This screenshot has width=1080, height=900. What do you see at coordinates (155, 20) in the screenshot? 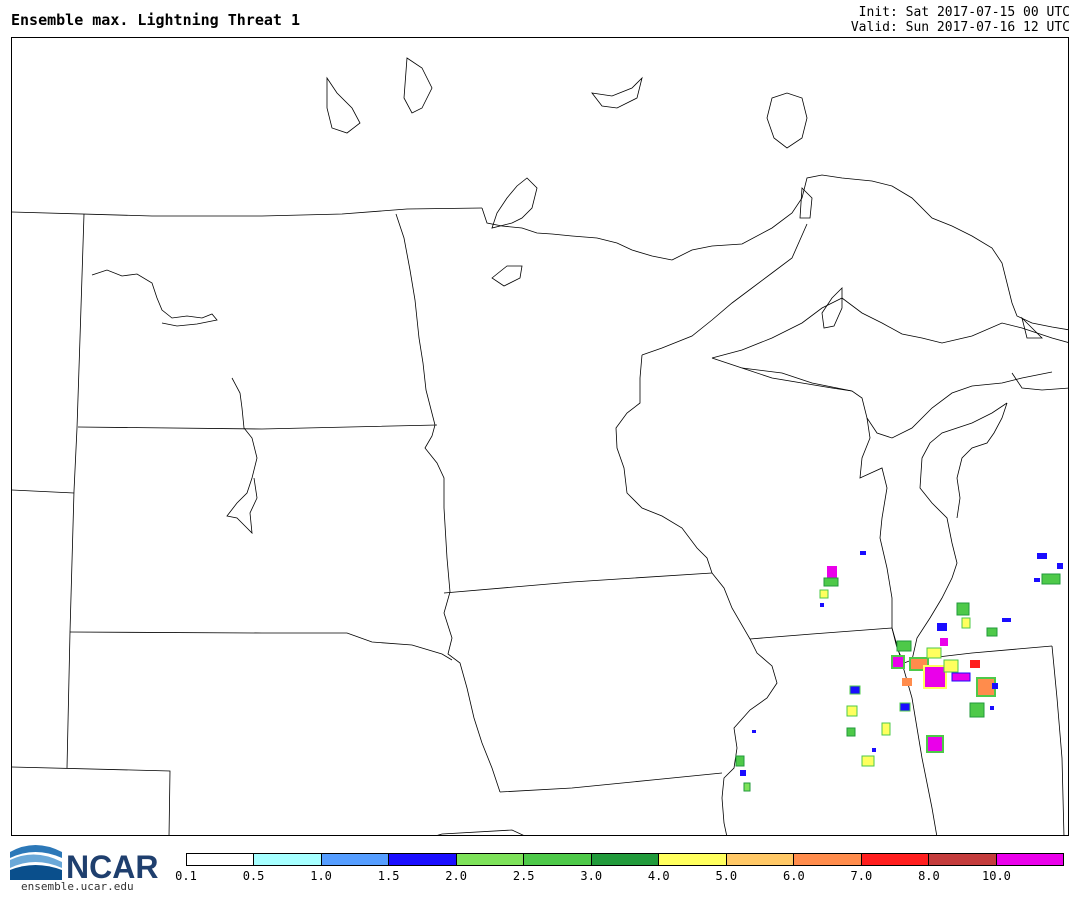
I see `map-title: Ensemble max. Lightning Threat 1` at bounding box center [155, 20].